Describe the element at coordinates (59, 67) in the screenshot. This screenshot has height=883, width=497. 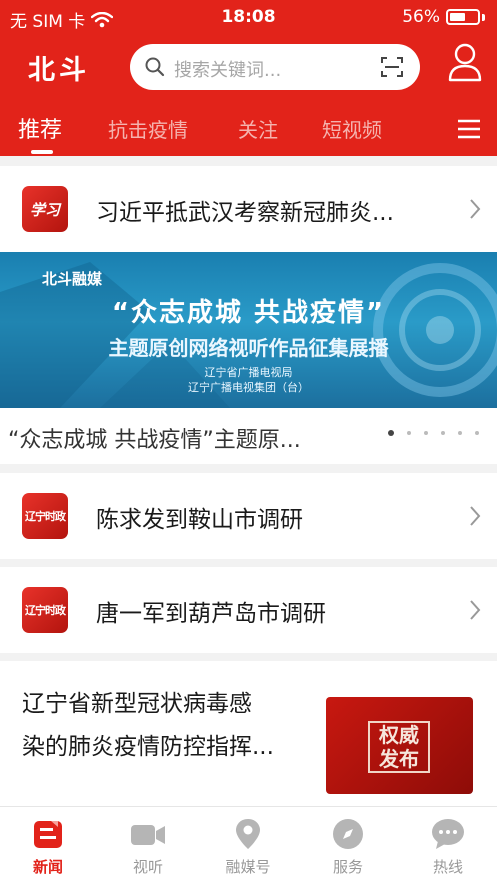
I see `app-logo: 北斗` at that location.